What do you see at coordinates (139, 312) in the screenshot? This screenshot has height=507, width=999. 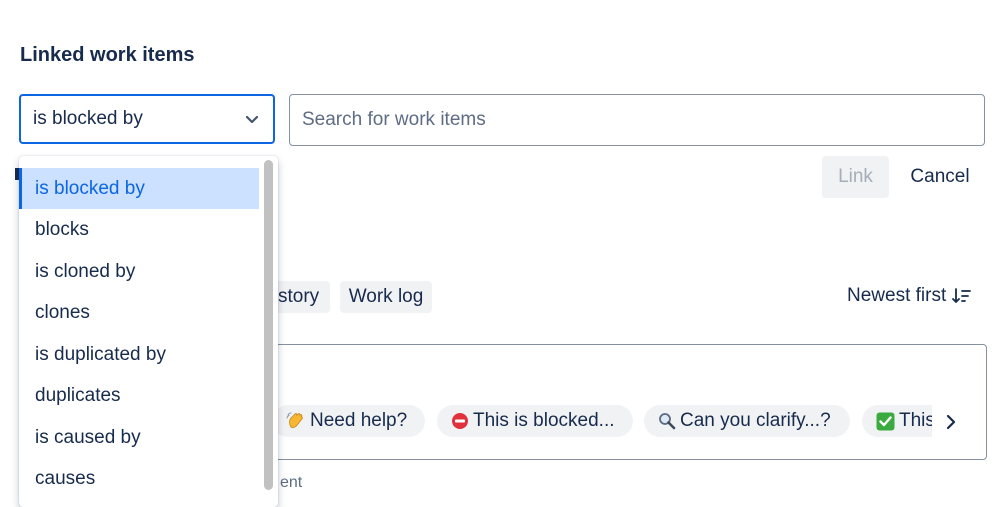 I see `link-type-option-clones: clones` at bounding box center [139, 312].